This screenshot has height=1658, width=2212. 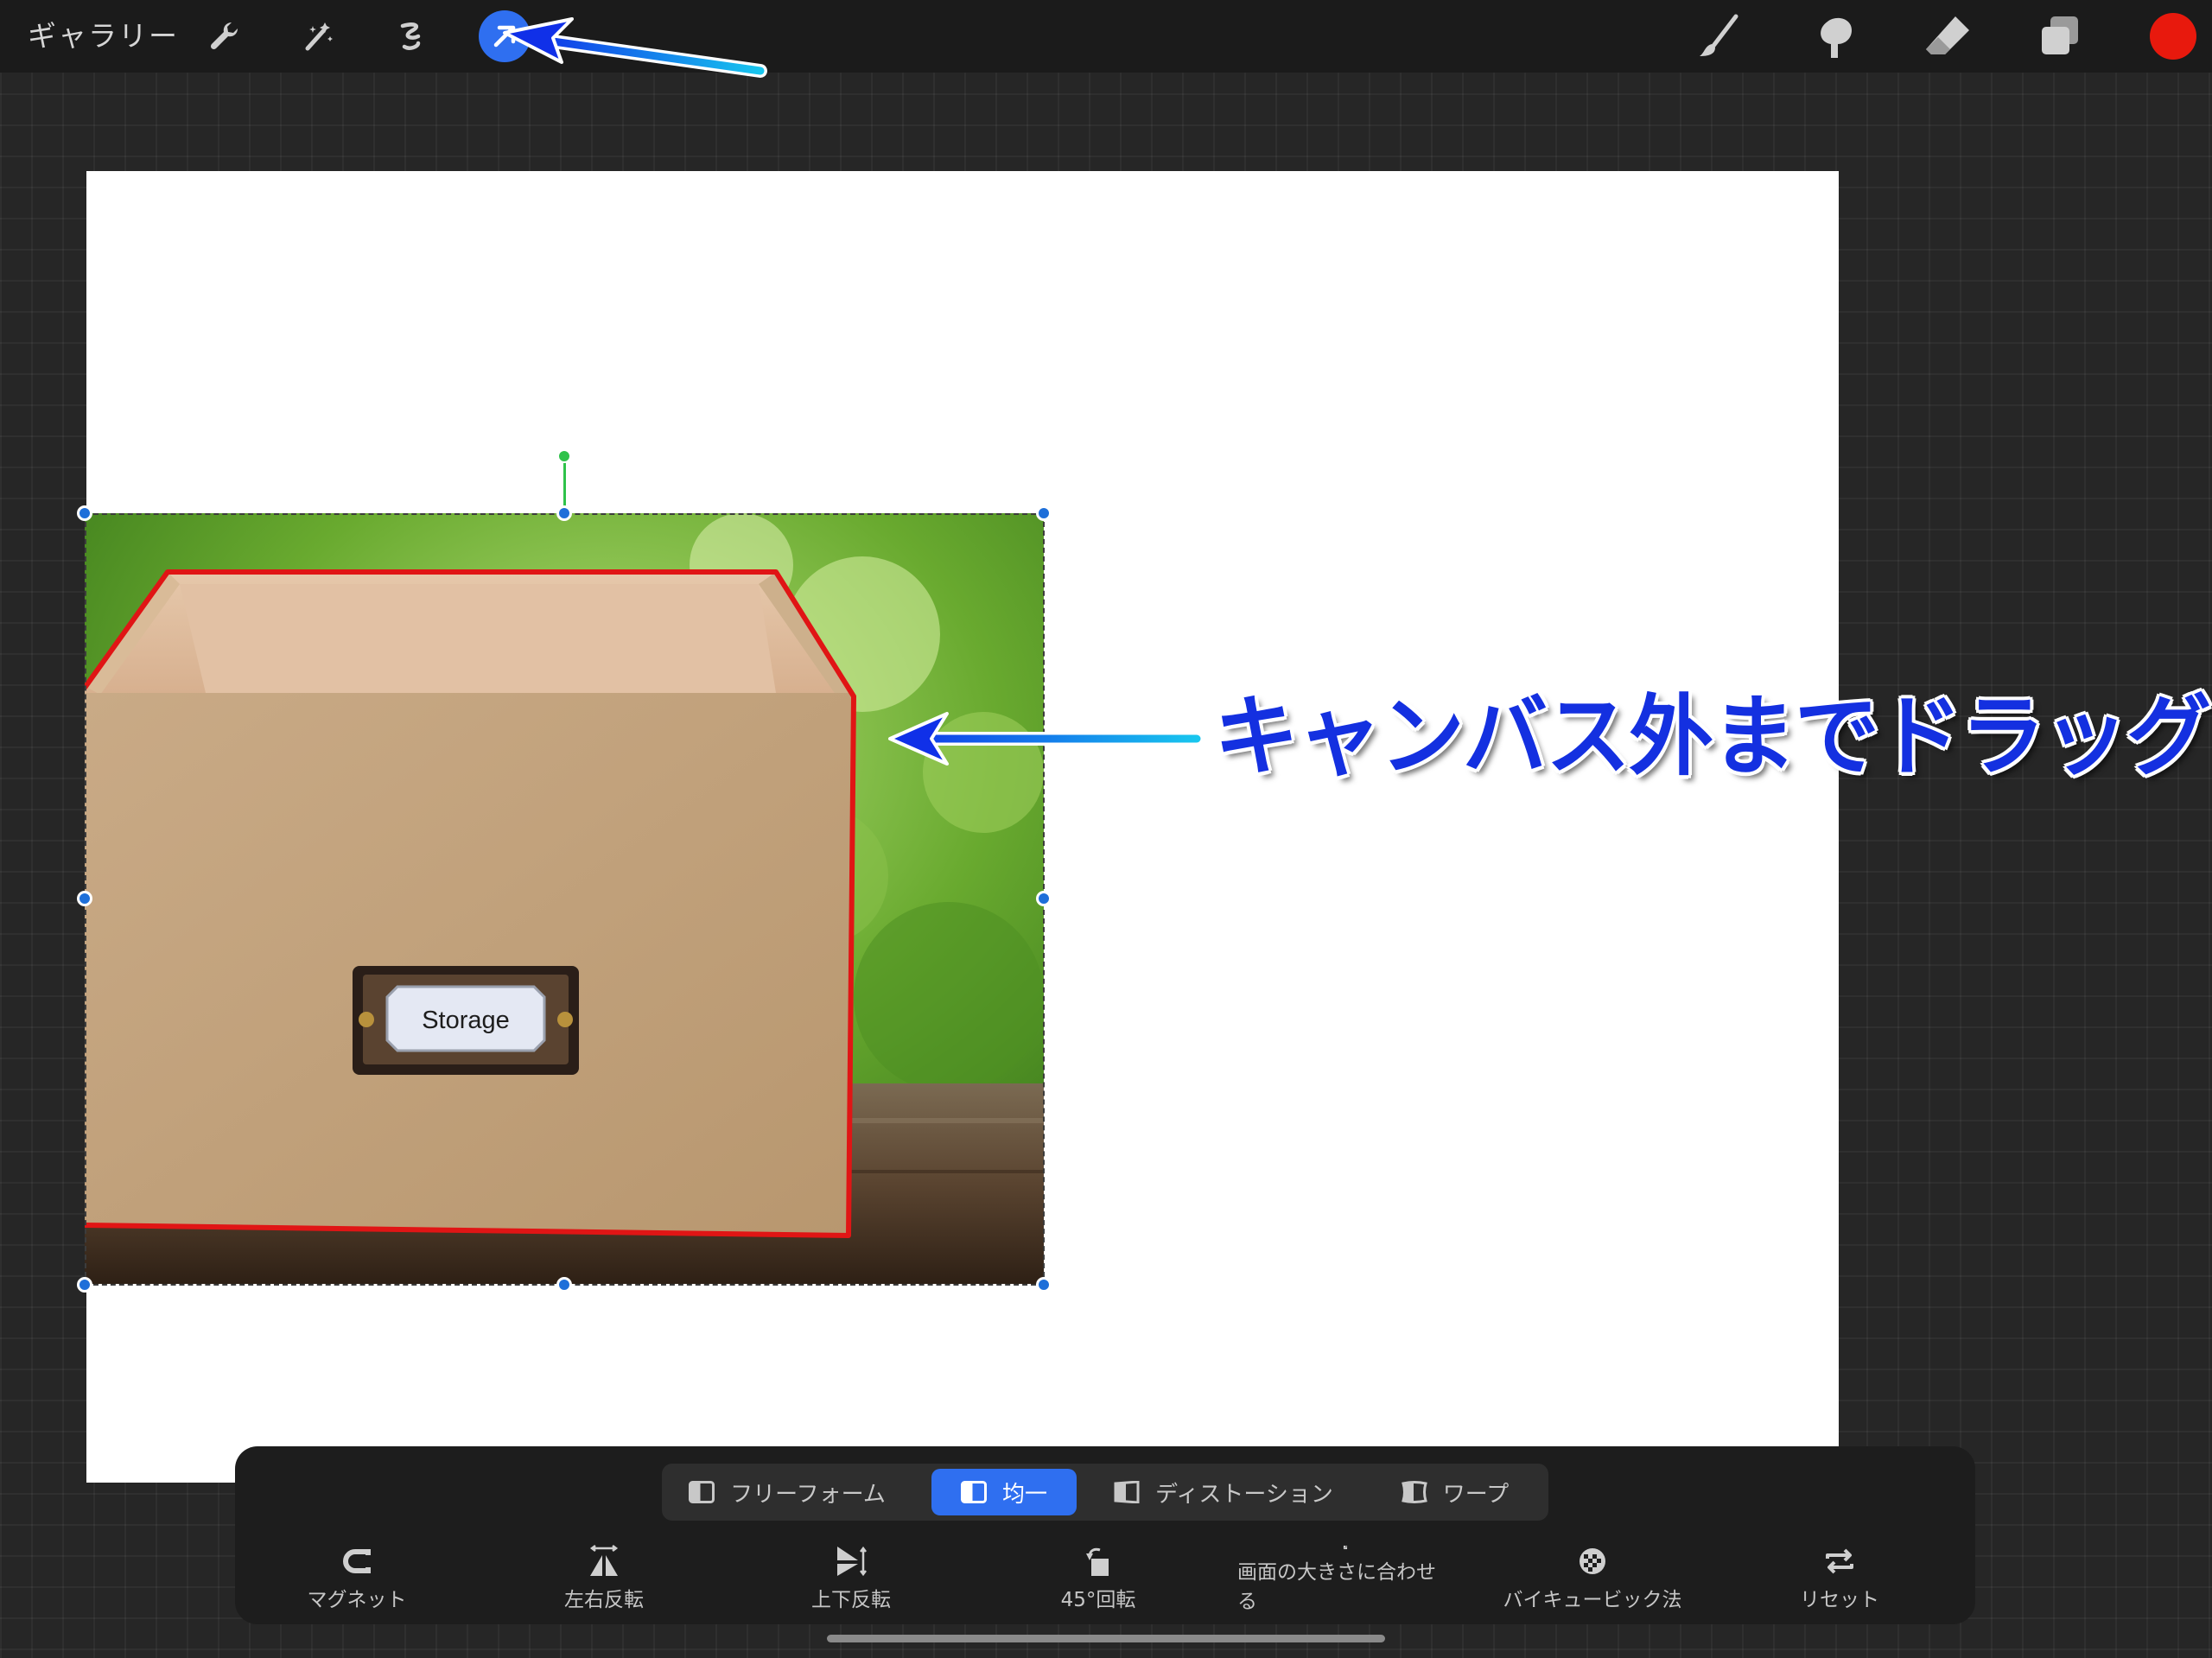 I want to click on selection-icon, so click(x=411, y=36).